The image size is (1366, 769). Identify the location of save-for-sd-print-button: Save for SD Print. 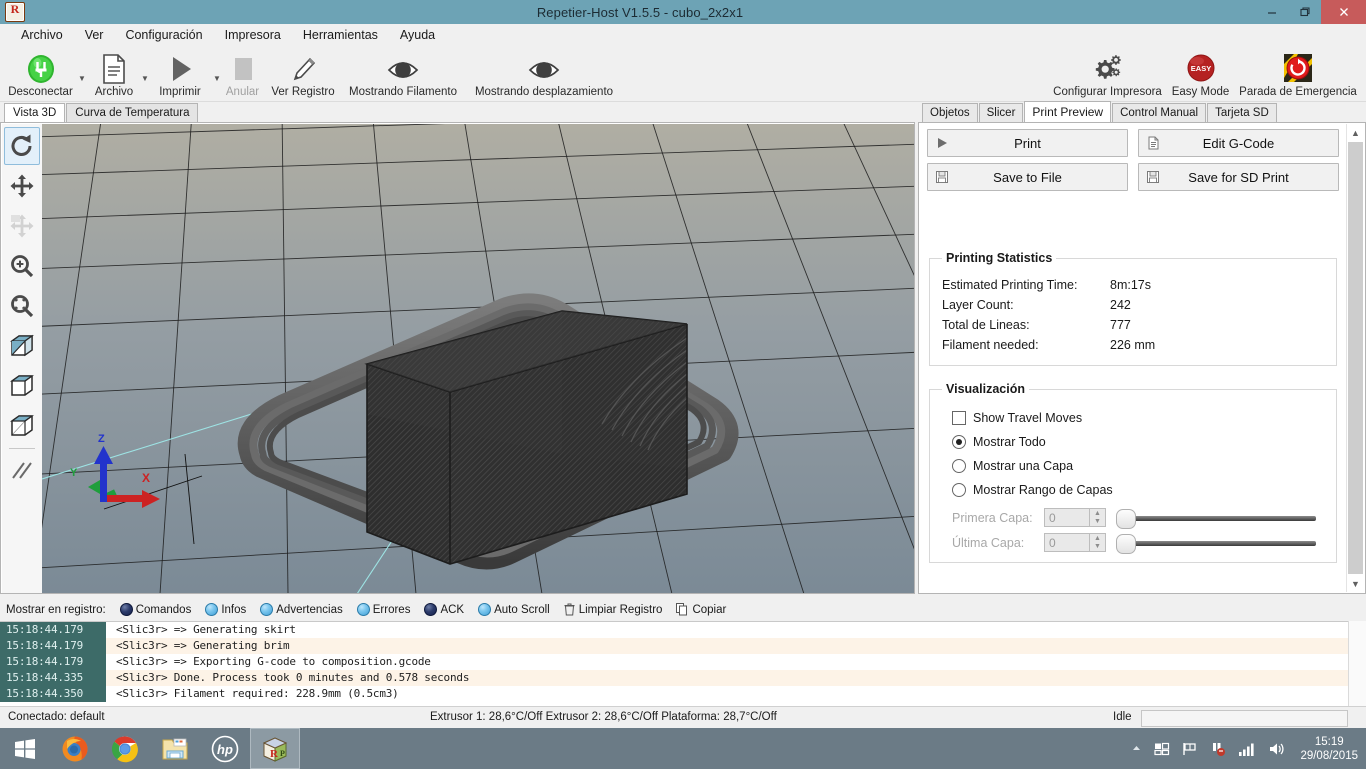
(1238, 177).